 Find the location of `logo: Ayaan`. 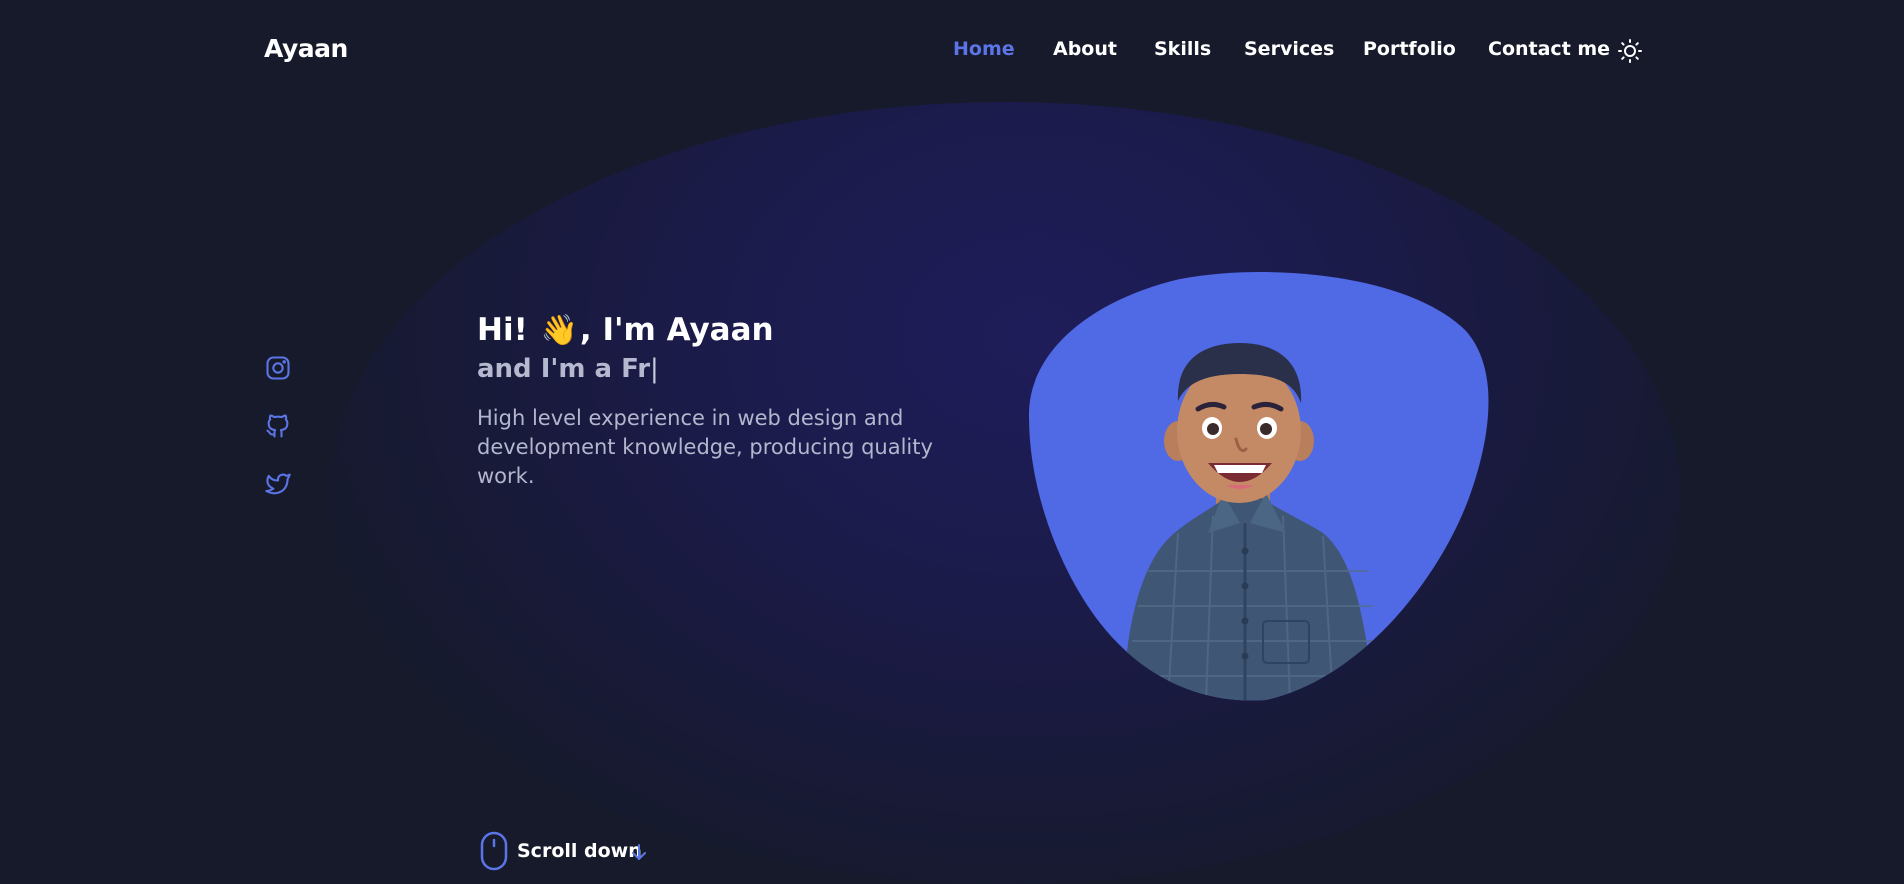

logo: Ayaan is located at coordinates (306, 48).